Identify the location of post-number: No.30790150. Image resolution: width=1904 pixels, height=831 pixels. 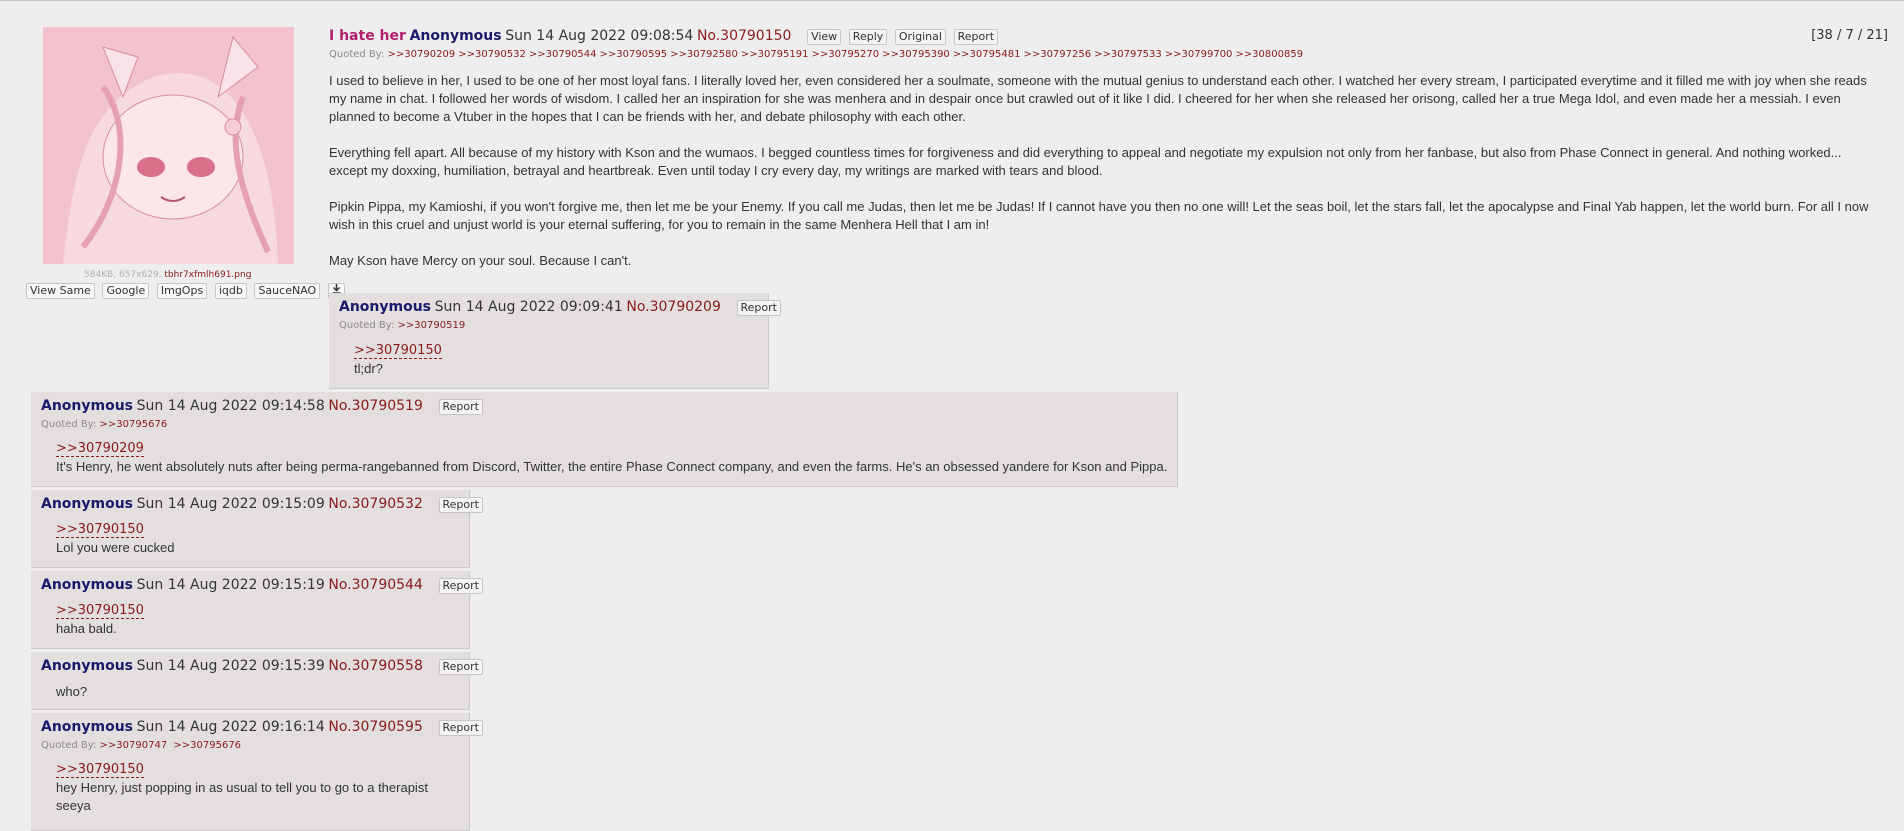
(744, 36).